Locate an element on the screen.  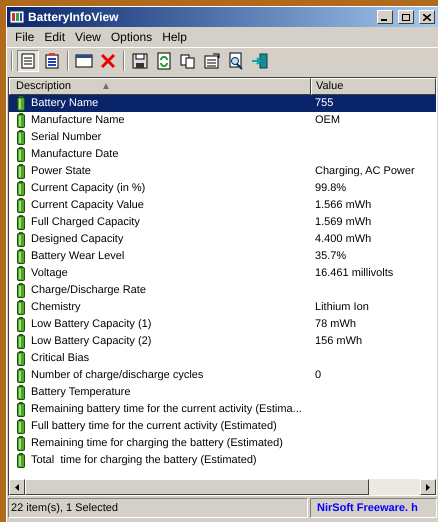
value-cell-text: OEM is located at coordinates (327, 120).